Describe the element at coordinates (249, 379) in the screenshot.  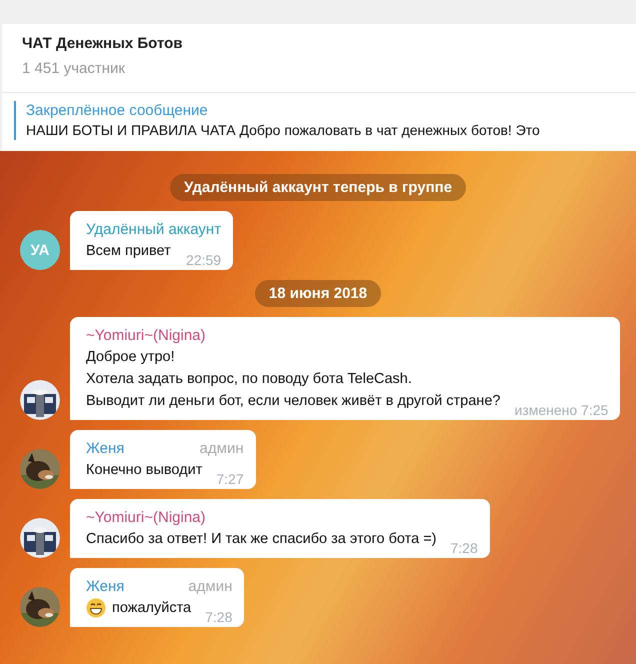
I see `message-text: Хотела задать вопрос, по поводу бота TeleCash.` at that location.